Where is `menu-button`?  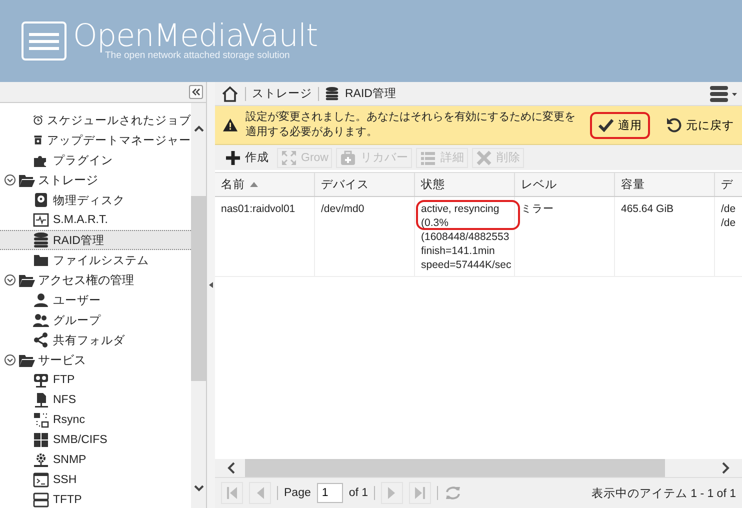 menu-button is located at coordinates (724, 94).